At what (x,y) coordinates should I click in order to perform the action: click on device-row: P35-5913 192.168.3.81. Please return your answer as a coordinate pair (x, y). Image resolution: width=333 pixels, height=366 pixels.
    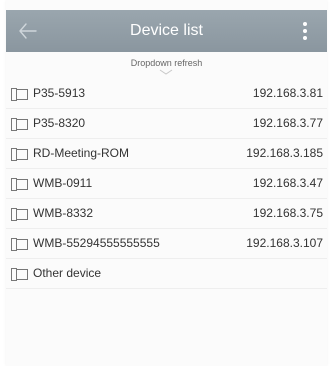
    Looking at the image, I should click on (166, 94).